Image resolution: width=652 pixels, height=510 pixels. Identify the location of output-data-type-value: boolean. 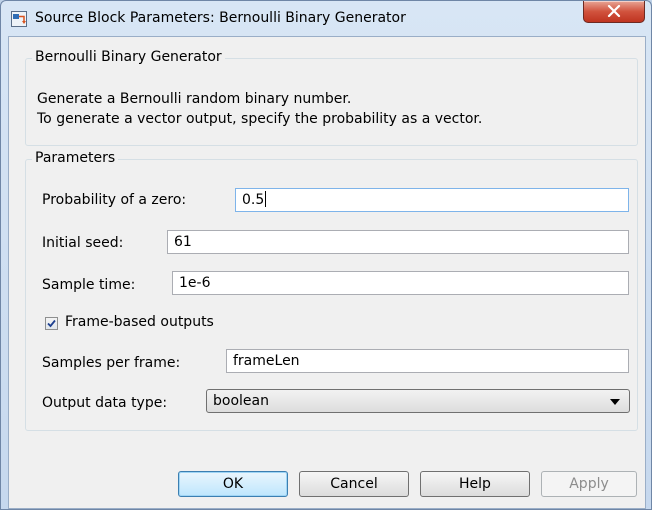
(241, 401).